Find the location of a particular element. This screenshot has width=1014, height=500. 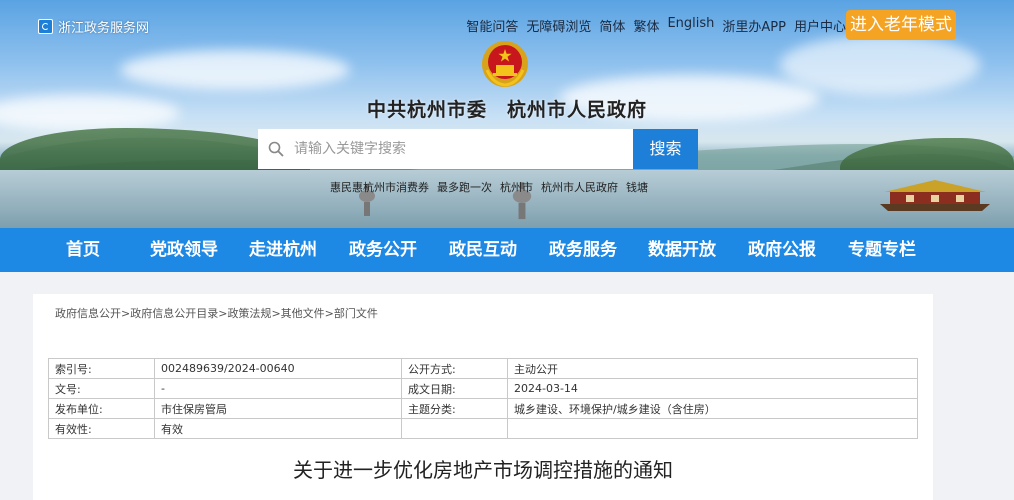

search-button: 搜索 is located at coordinates (665, 149).